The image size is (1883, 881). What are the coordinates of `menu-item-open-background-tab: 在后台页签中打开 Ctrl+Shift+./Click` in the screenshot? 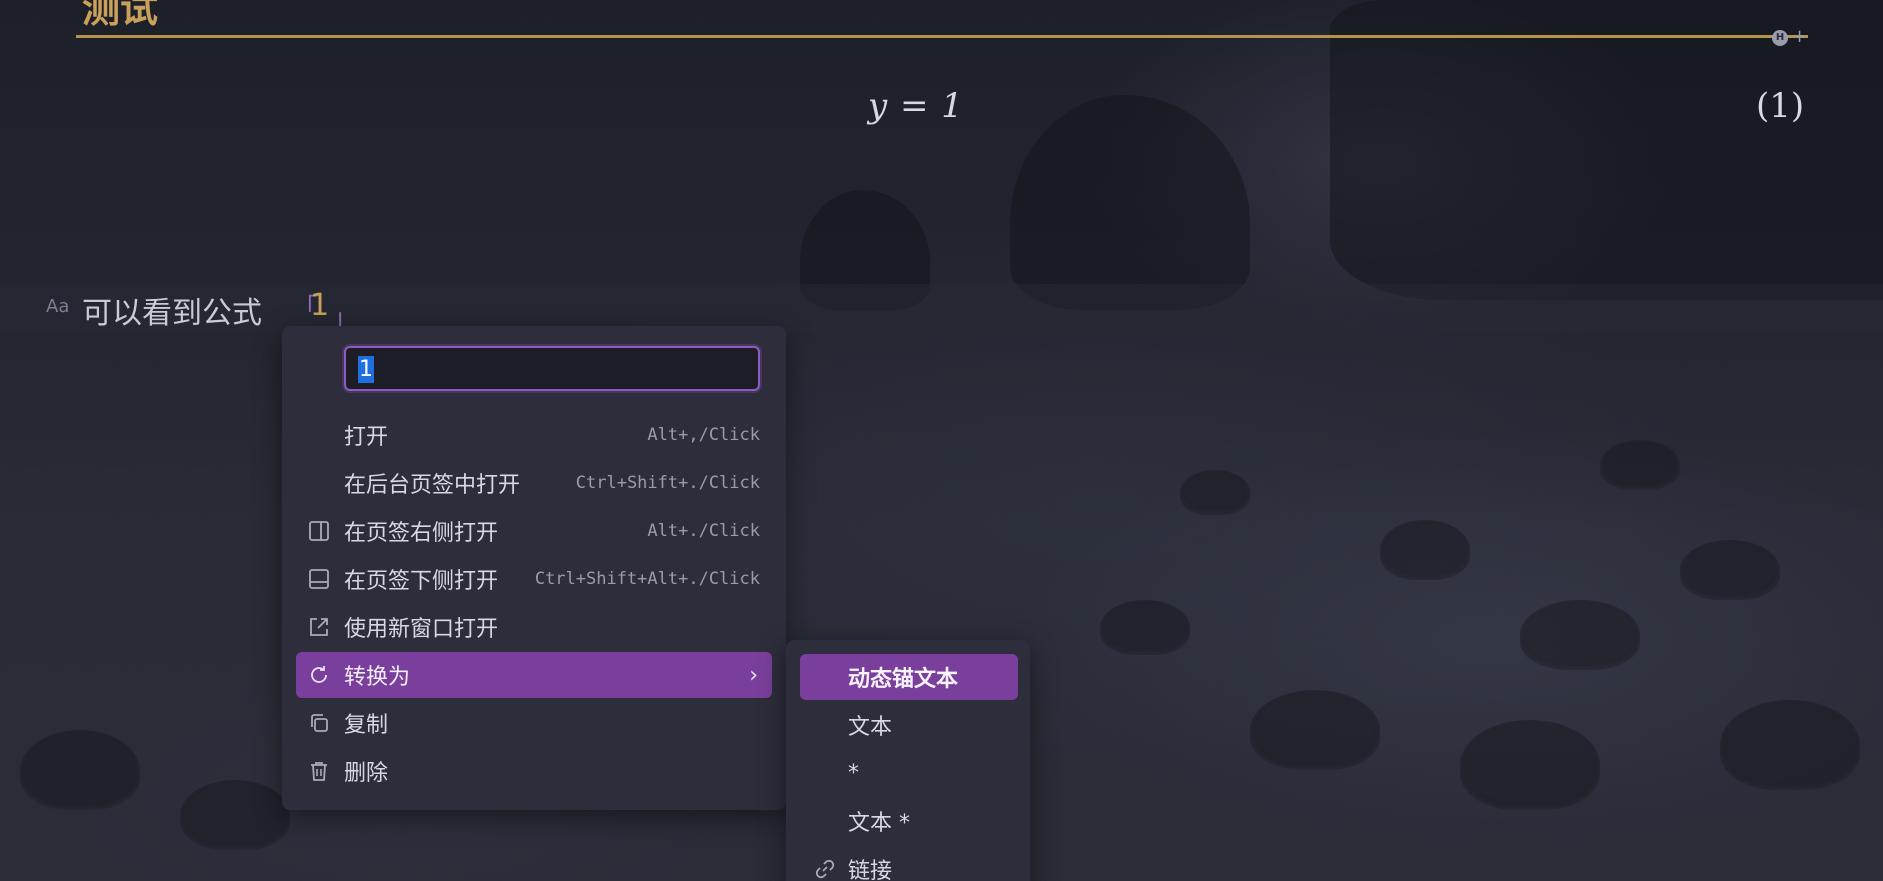 It's located at (534, 483).